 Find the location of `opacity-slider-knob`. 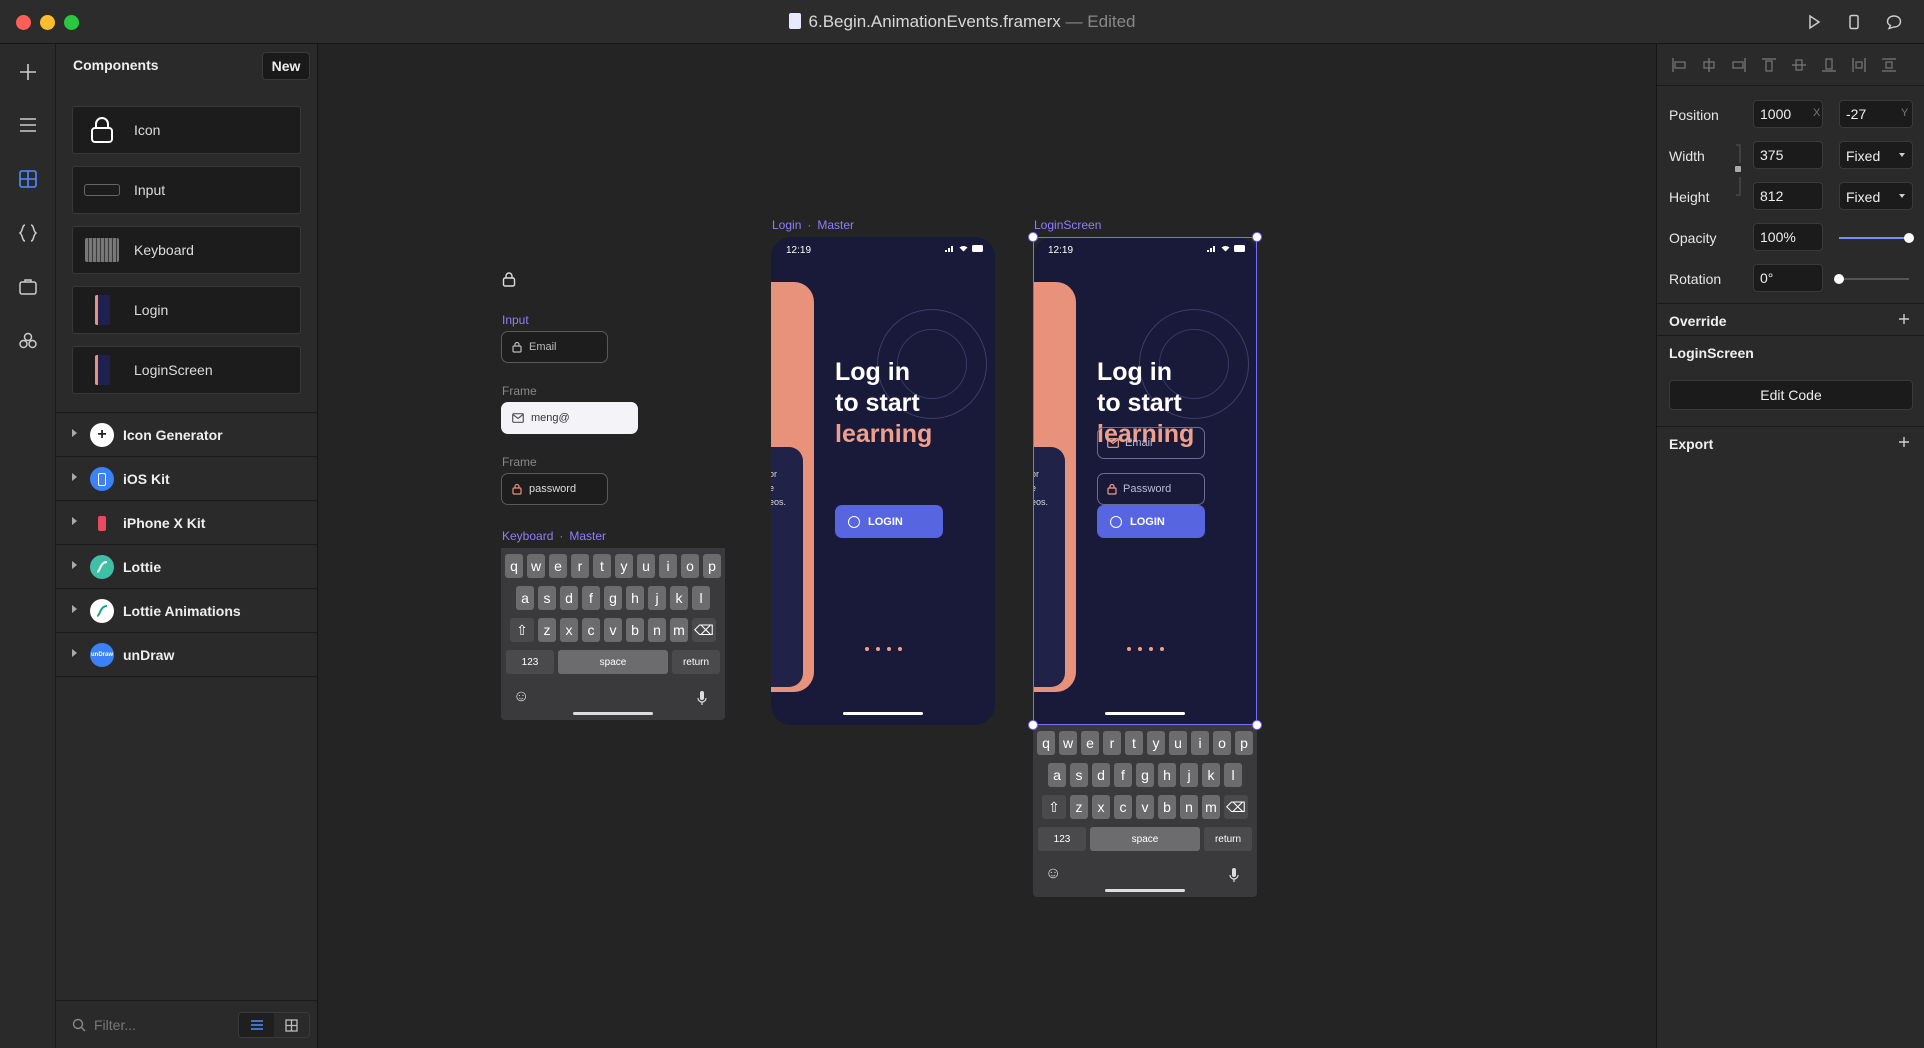

opacity-slider-knob is located at coordinates (1909, 238).